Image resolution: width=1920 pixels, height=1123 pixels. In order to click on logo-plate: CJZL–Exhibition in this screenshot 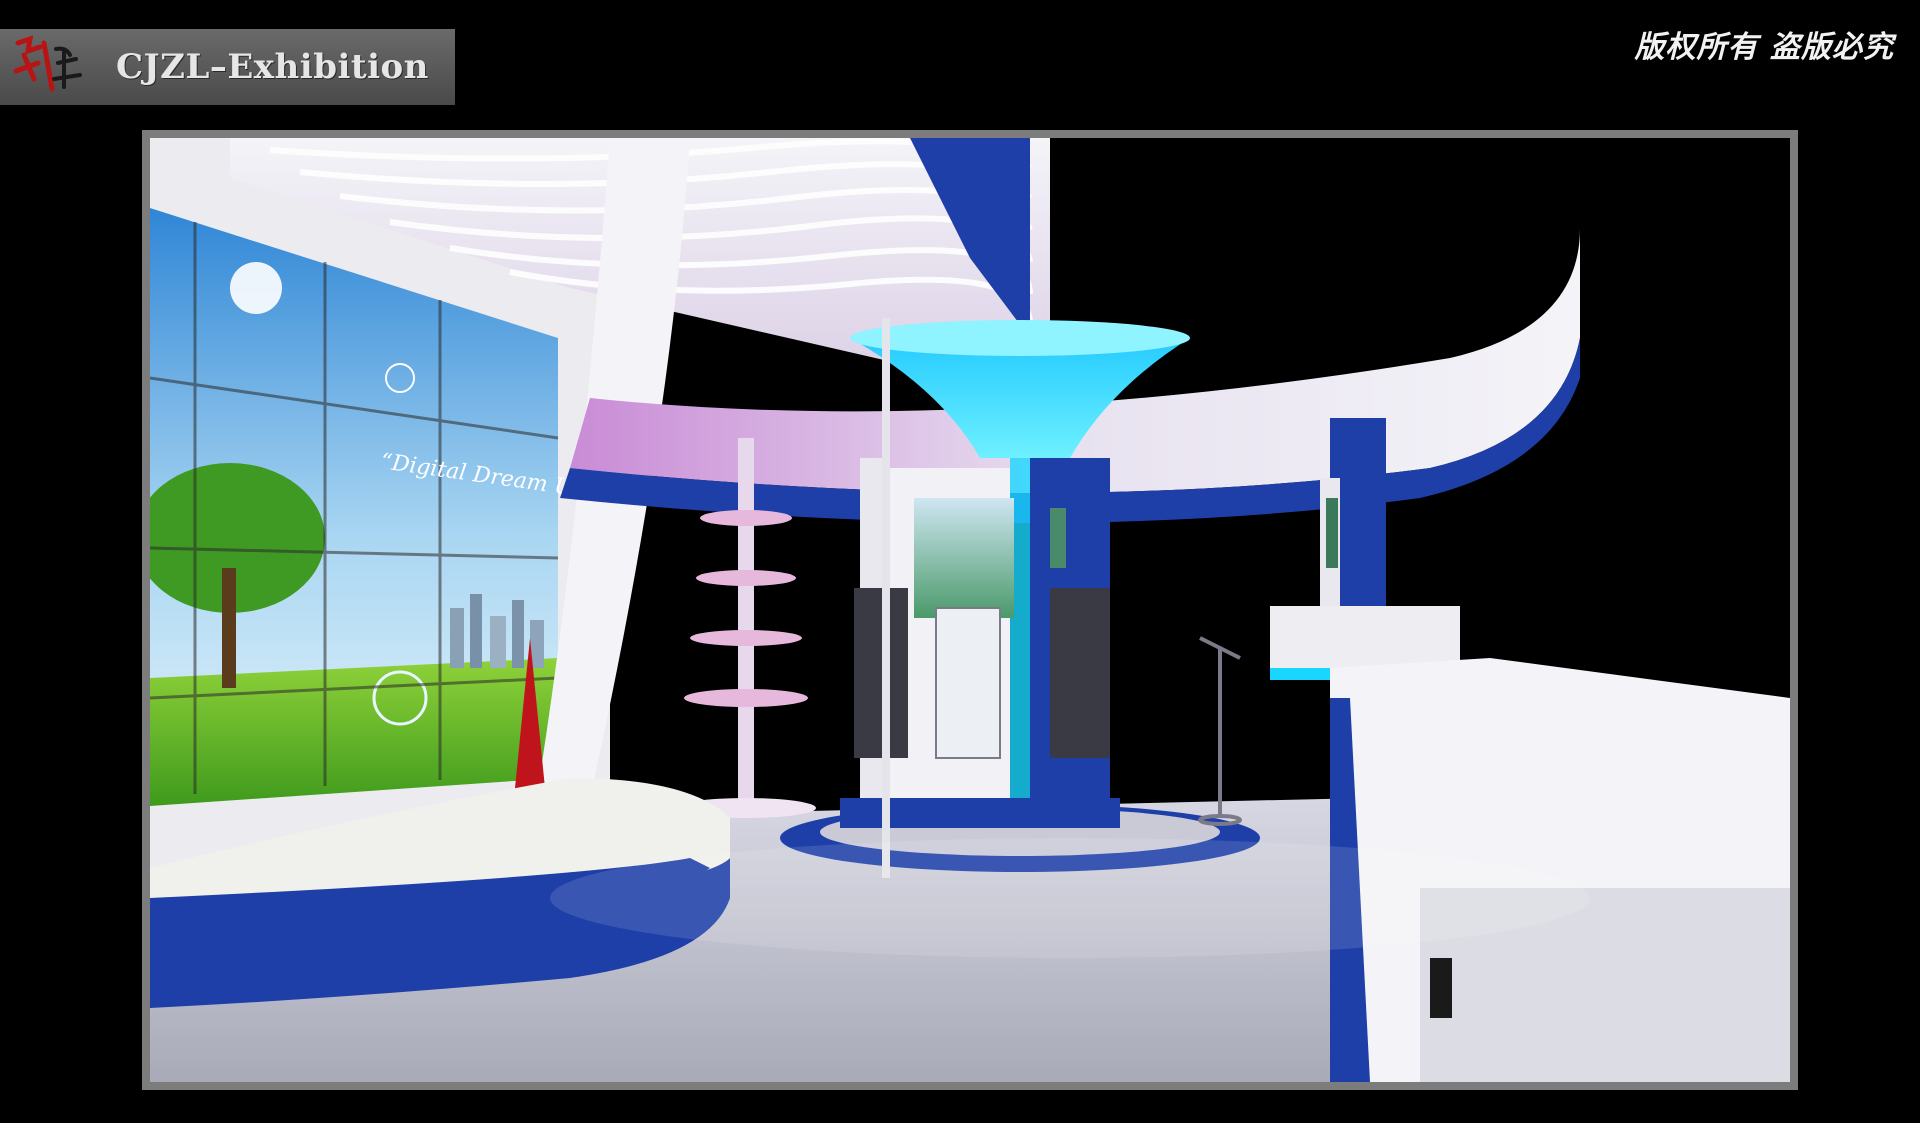, I will do `click(227, 67)`.